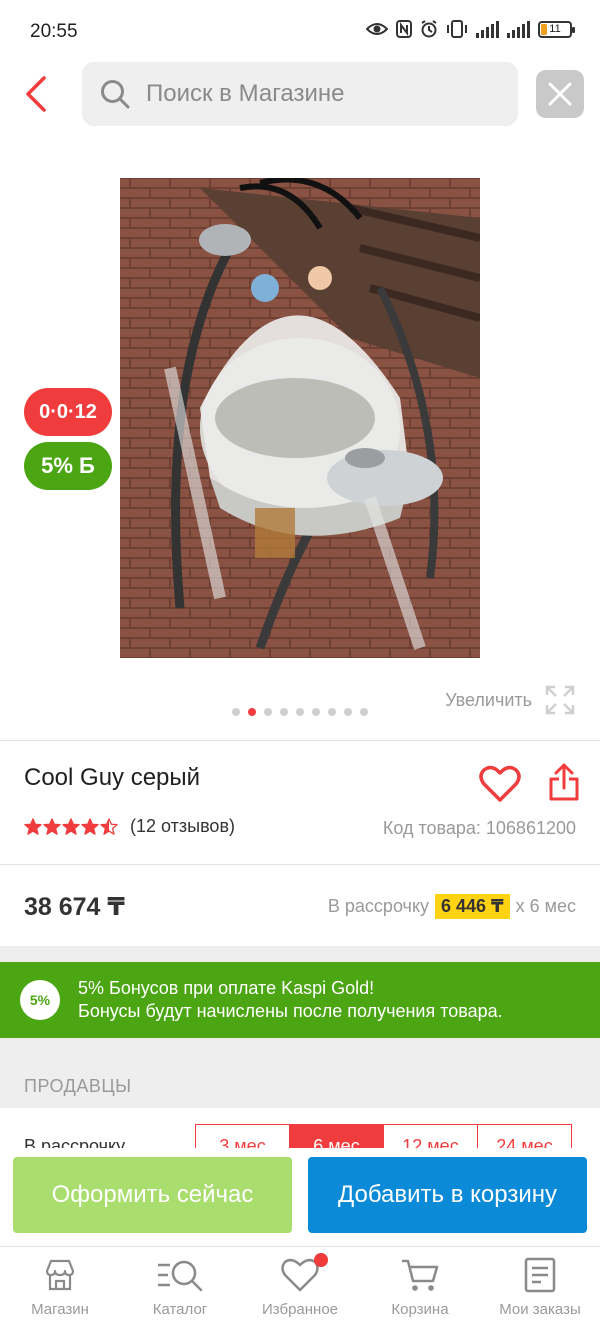 This screenshot has height=1326, width=600. I want to click on buy-now-button: Оформить сейчас, so click(152, 1195).